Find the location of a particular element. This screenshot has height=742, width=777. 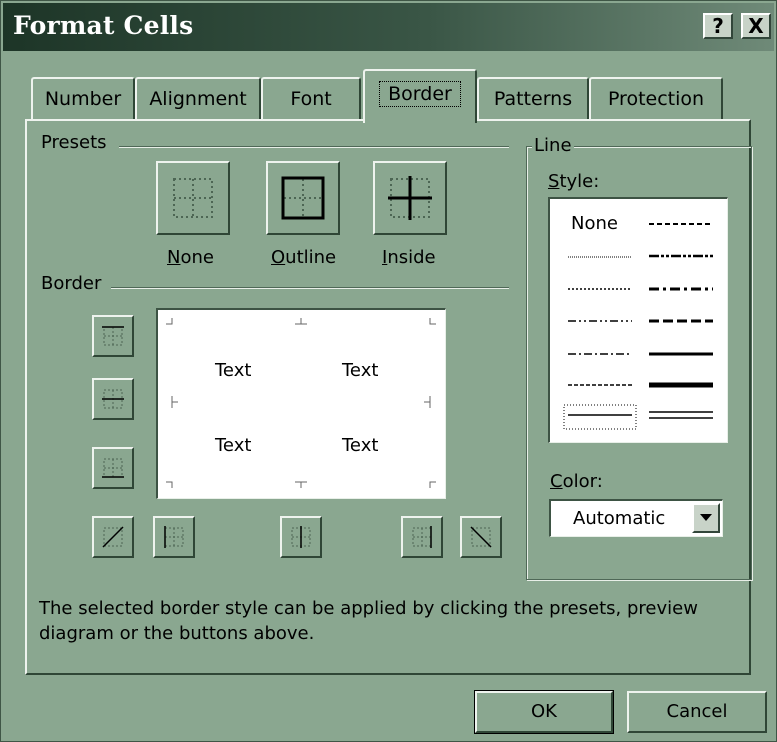

preset-none-button is located at coordinates (193, 198).